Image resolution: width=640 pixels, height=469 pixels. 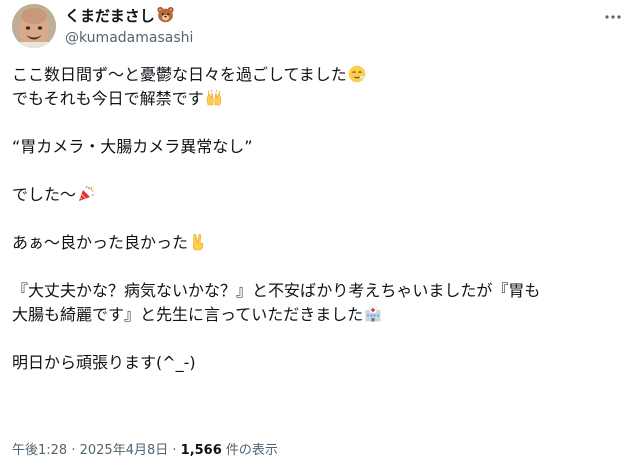 What do you see at coordinates (198, 242) in the screenshot?
I see `victory-hand-icon` at bounding box center [198, 242].